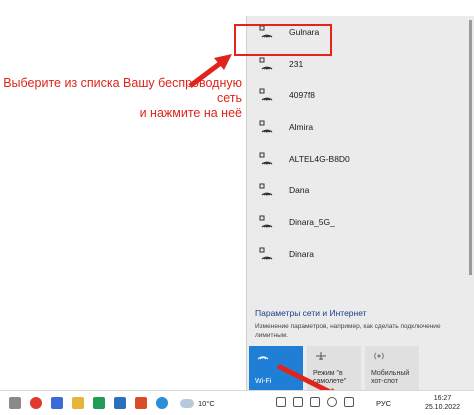 This screenshot has height=415, width=474. I want to click on hotspot-icon, so click(379, 356).